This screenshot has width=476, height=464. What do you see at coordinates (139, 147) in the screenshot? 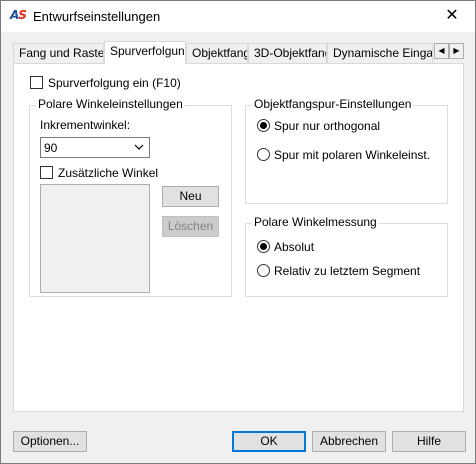
I see `chevron-down-icon` at bounding box center [139, 147].